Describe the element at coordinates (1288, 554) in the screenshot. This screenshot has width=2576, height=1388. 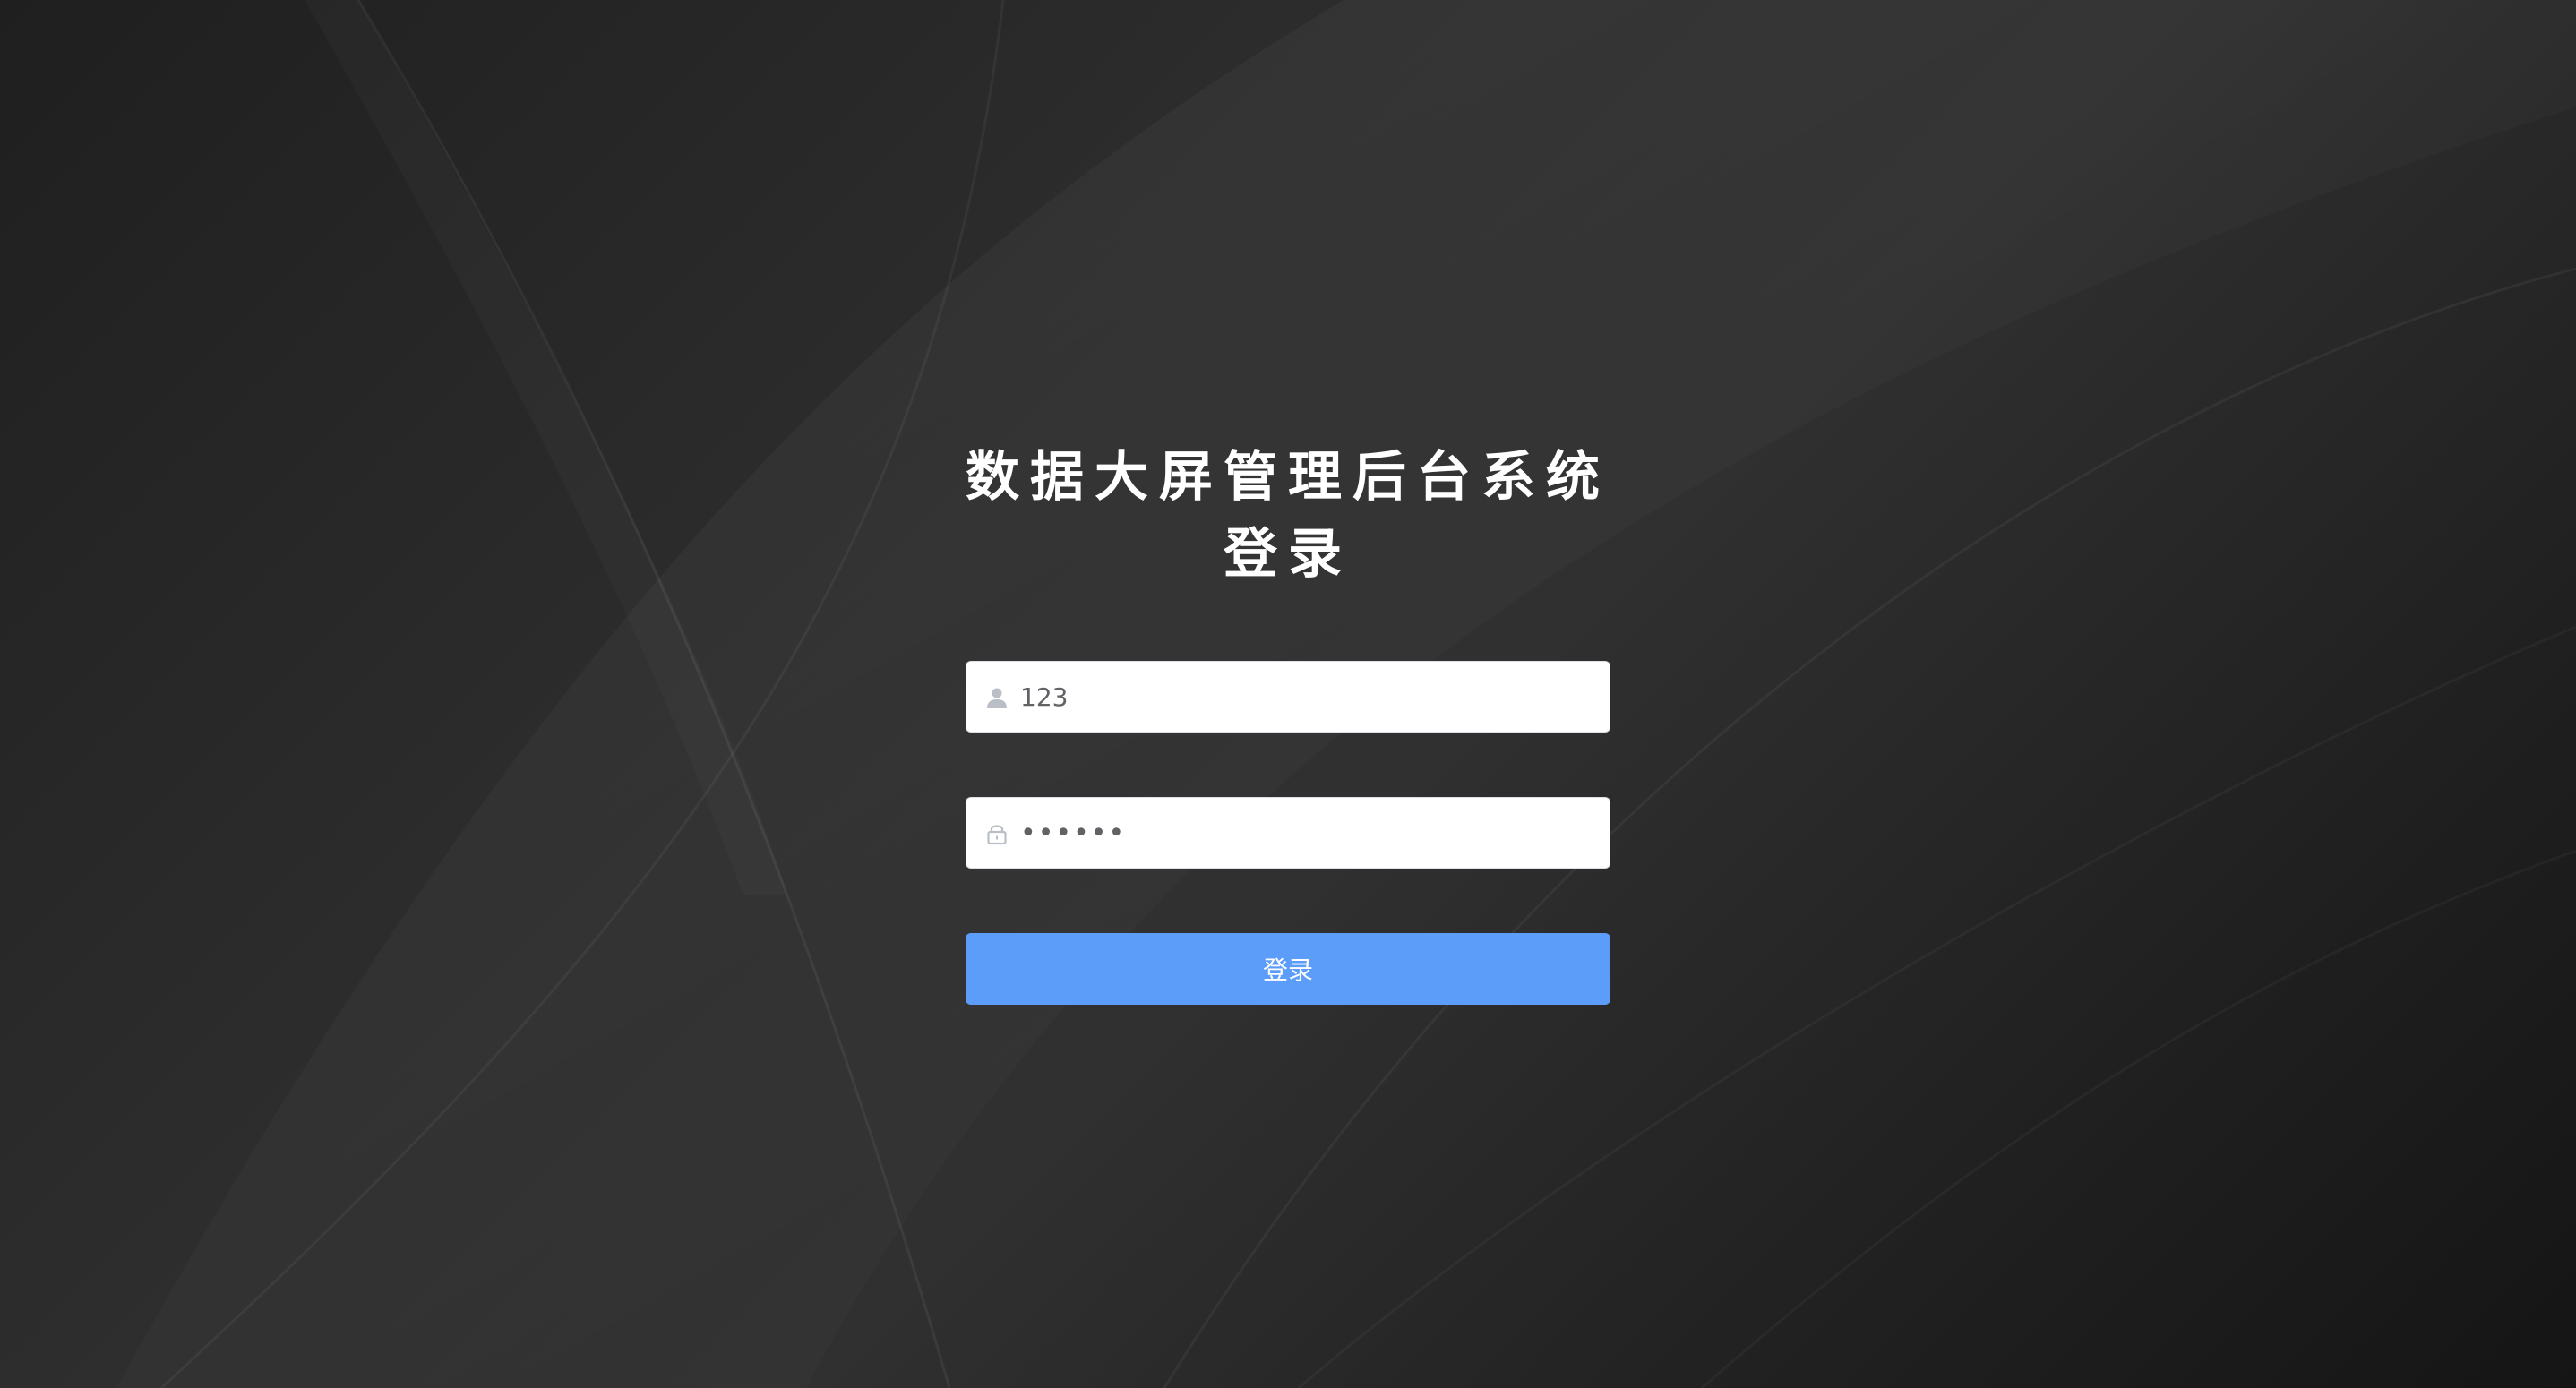
I see `page-title-line2: 登录` at that location.